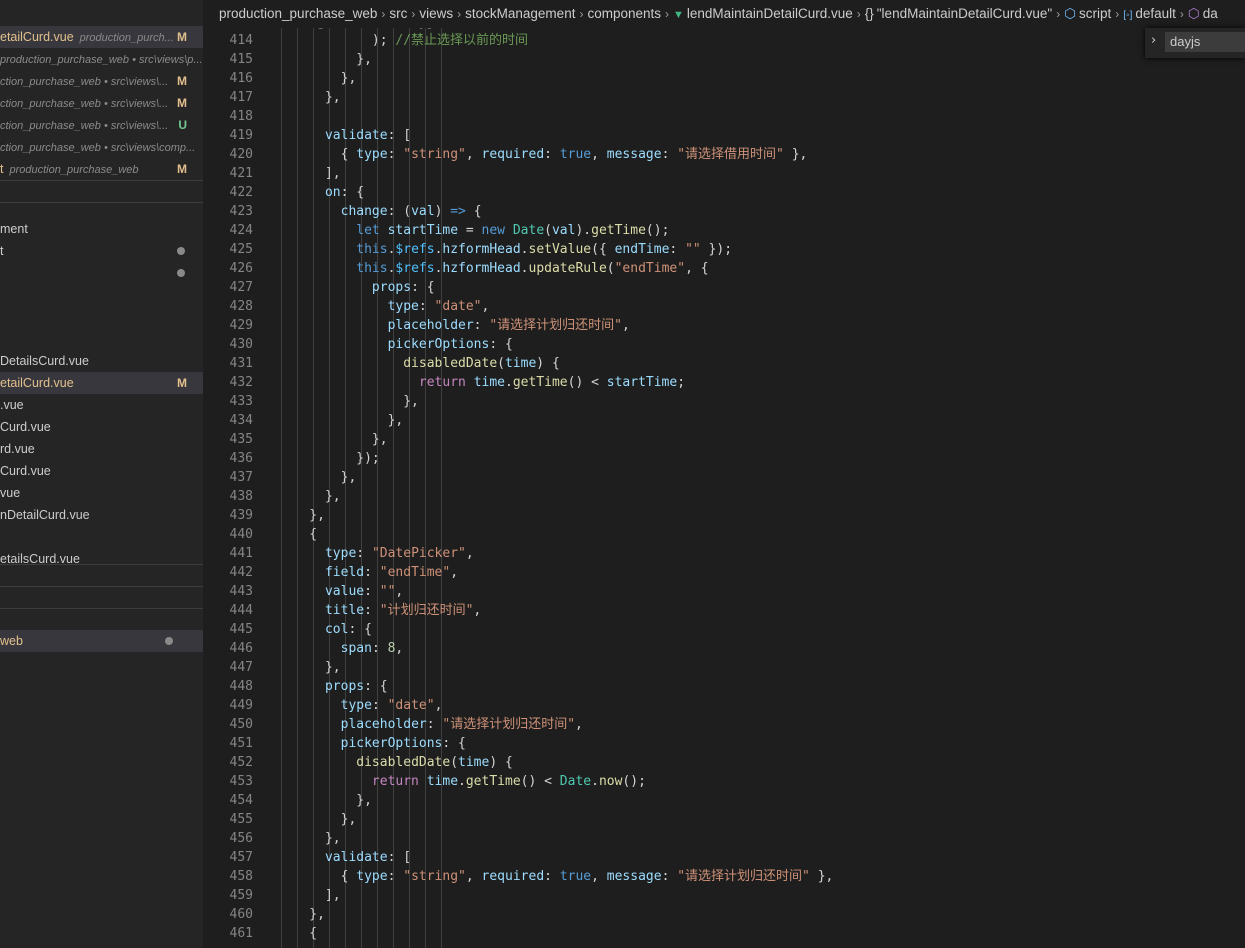 Image resolution: width=1245 pixels, height=948 pixels. What do you see at coordinates (241, 173) in the screenshot?
I see `line-number: 421` at bounding box center [241, 173].